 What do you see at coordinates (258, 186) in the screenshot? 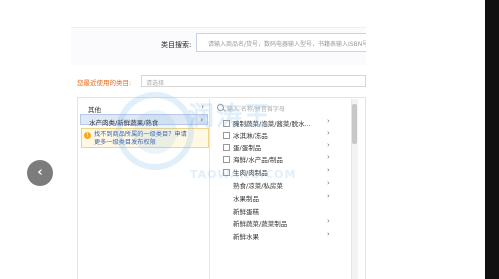
I see `level2-item-label: 熟食/凉菜/私房菜` at bounding box center [258, 186].